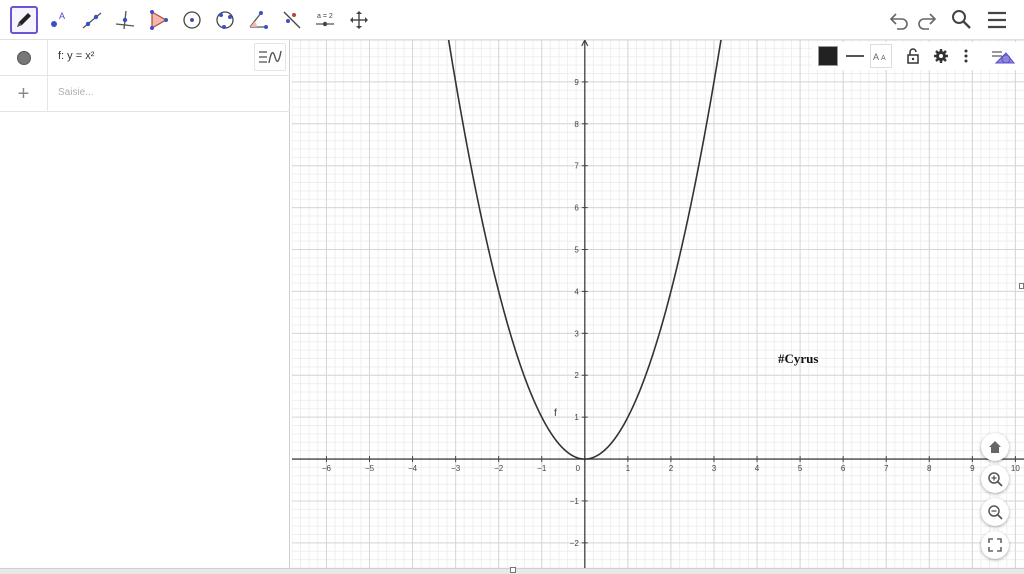 The height and width of the screenshot is (574, 1024). Describe the element at coordinates (1021, 286) in the screenshot. I see `resize-handle-right` at that location.